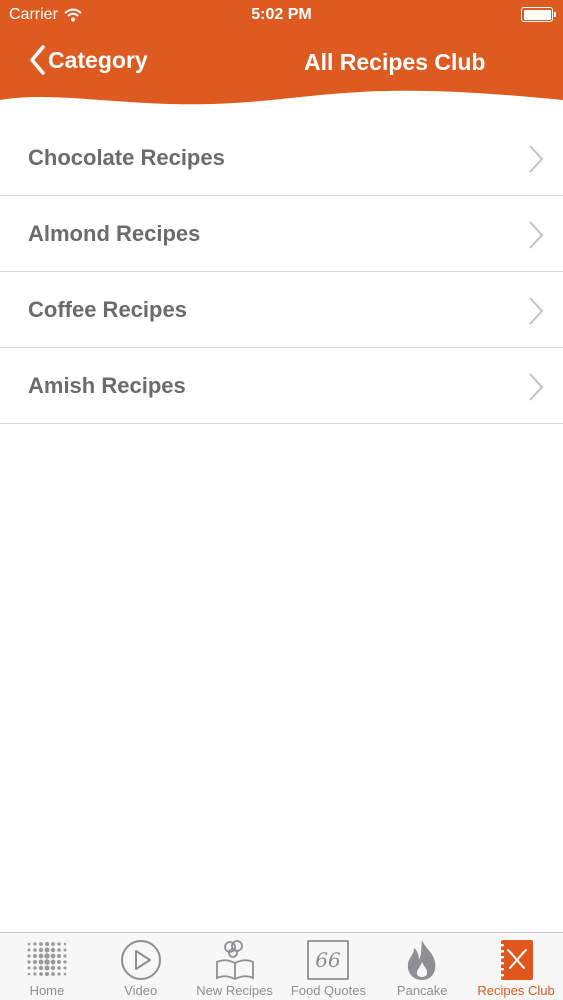 The height and width of the screenshot is (1000, 563). I want to click on list-item-coffee-recipes: Coffee Recipes, so click(281, 310).